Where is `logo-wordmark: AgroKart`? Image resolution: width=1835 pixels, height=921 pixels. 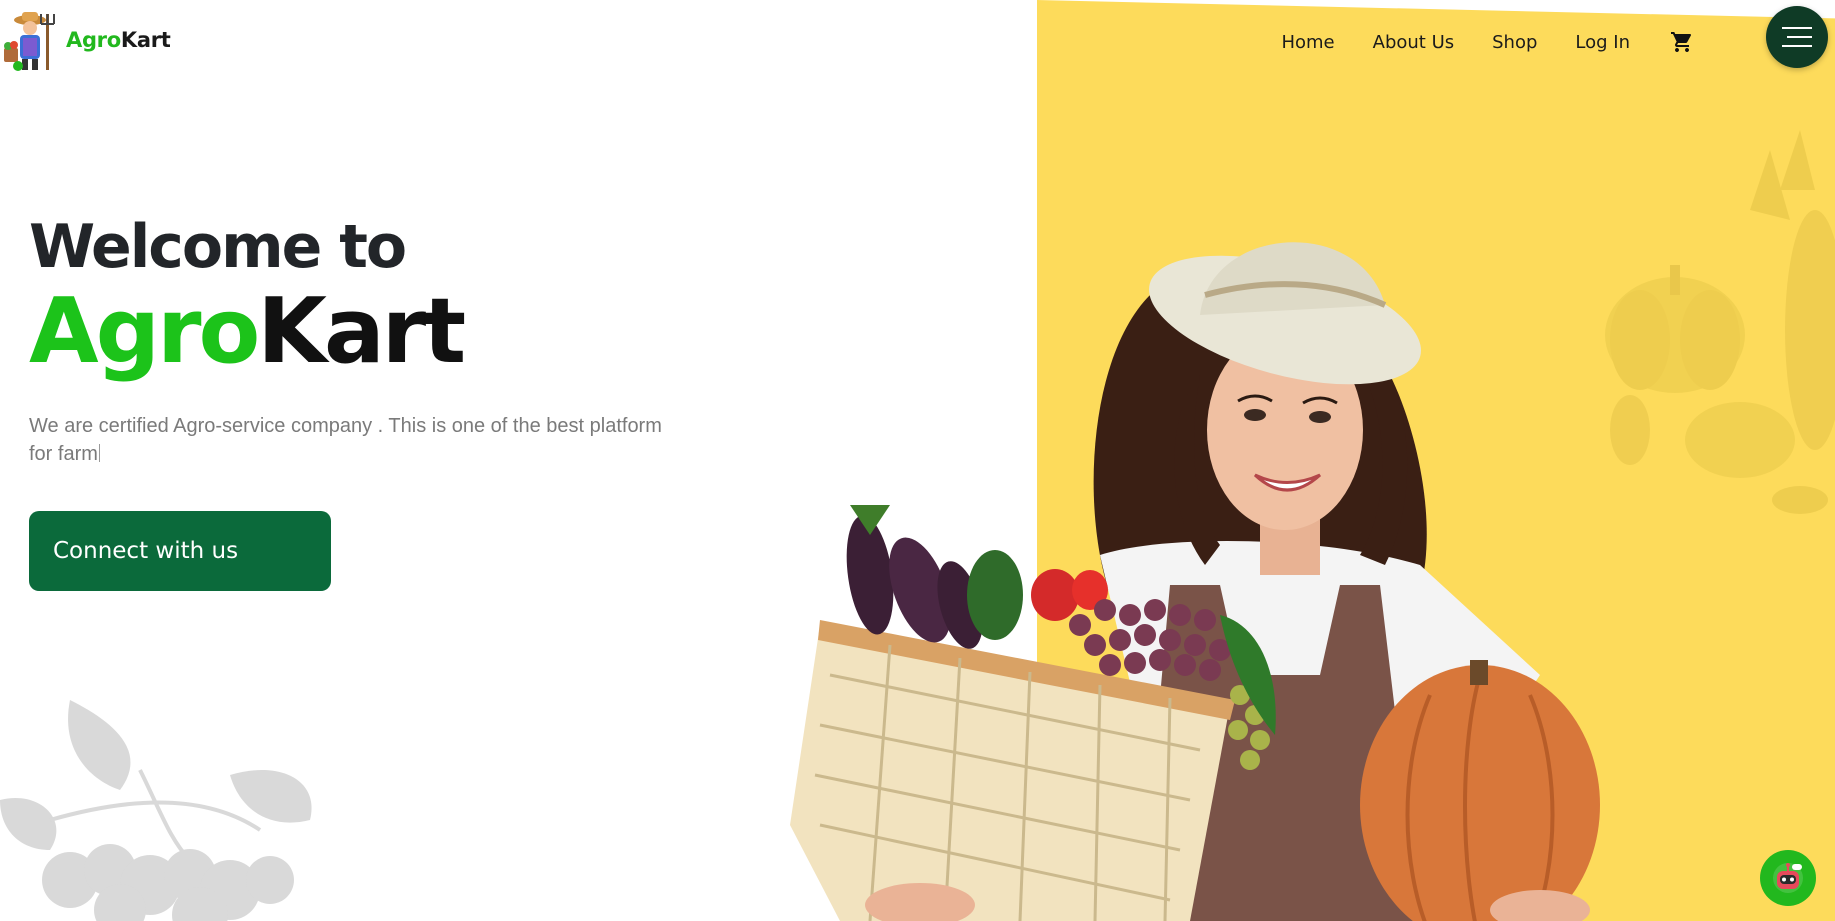
logo-wordmark: AgroKart is located at coordinates (118, 40).